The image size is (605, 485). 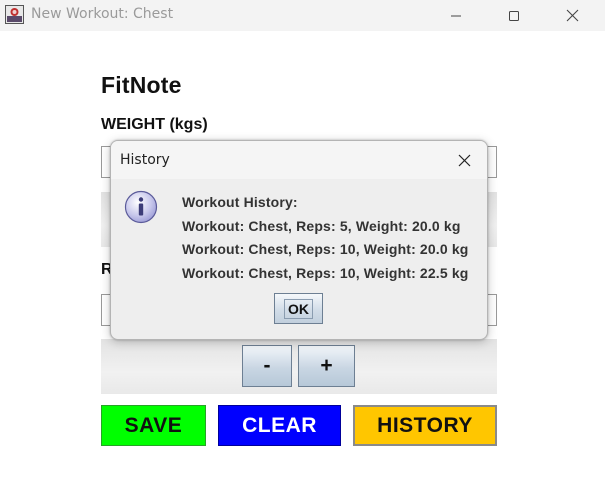 I want to click on app-icon, so click(x=14, y=14).